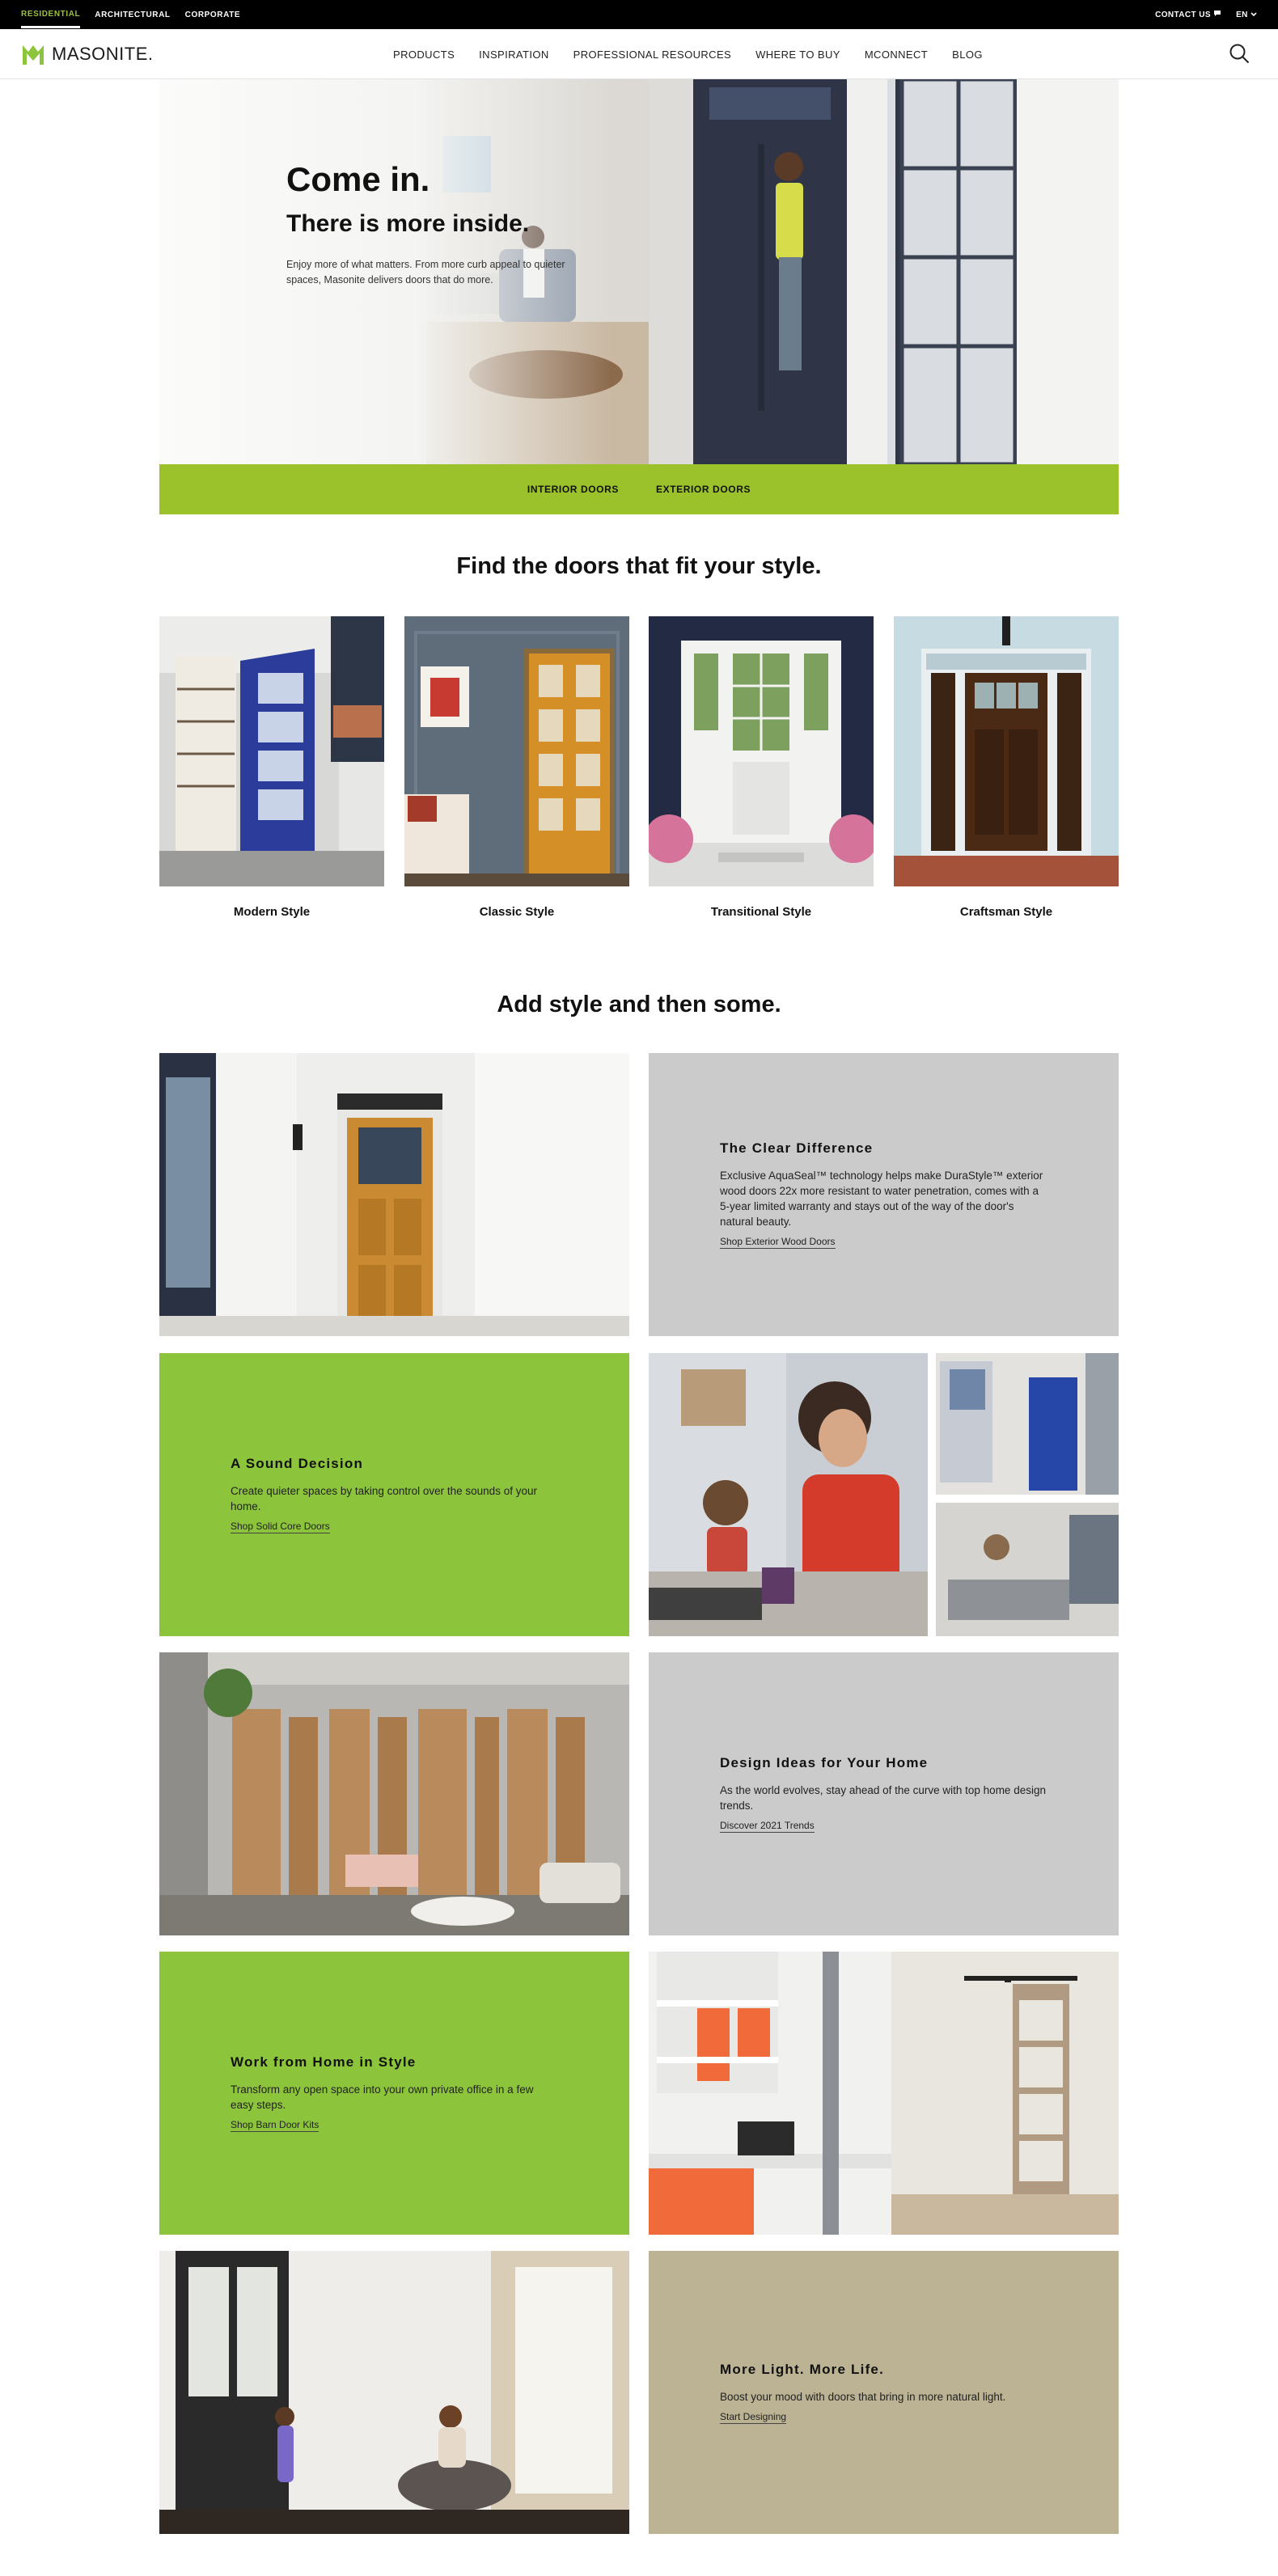 The image size is (1278, 2576). I want to click on style-card-modern: Modern Style, so click(272, 767).